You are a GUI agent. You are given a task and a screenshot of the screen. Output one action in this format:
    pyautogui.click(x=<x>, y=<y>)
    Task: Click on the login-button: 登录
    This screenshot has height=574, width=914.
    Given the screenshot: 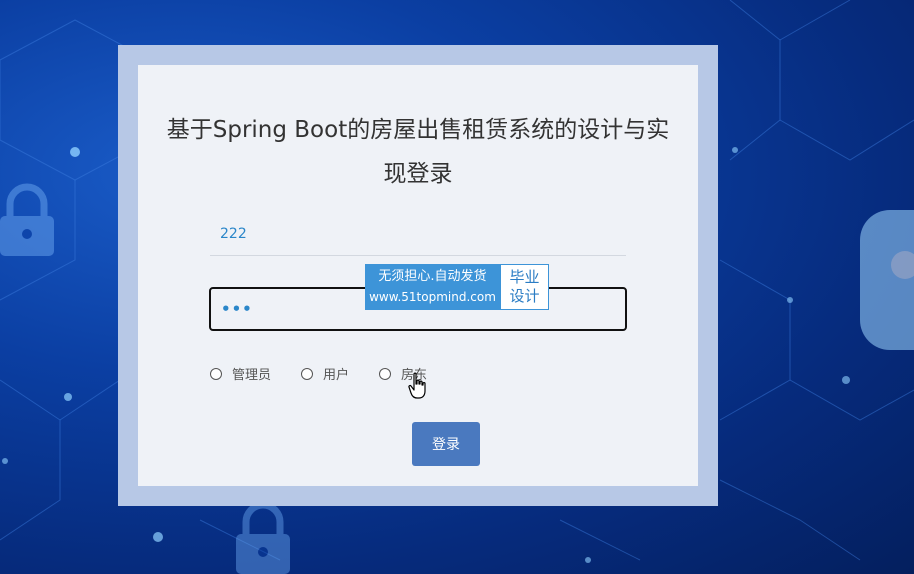 What is the action you would take?
    pyautogui.click(x=446, y=444)
    